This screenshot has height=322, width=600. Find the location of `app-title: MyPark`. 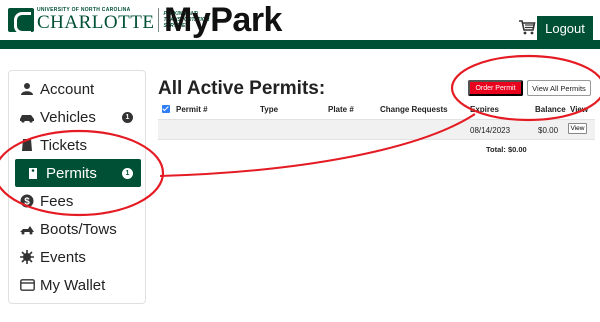

app-title: MyPark is located at coordinates (223, 20).